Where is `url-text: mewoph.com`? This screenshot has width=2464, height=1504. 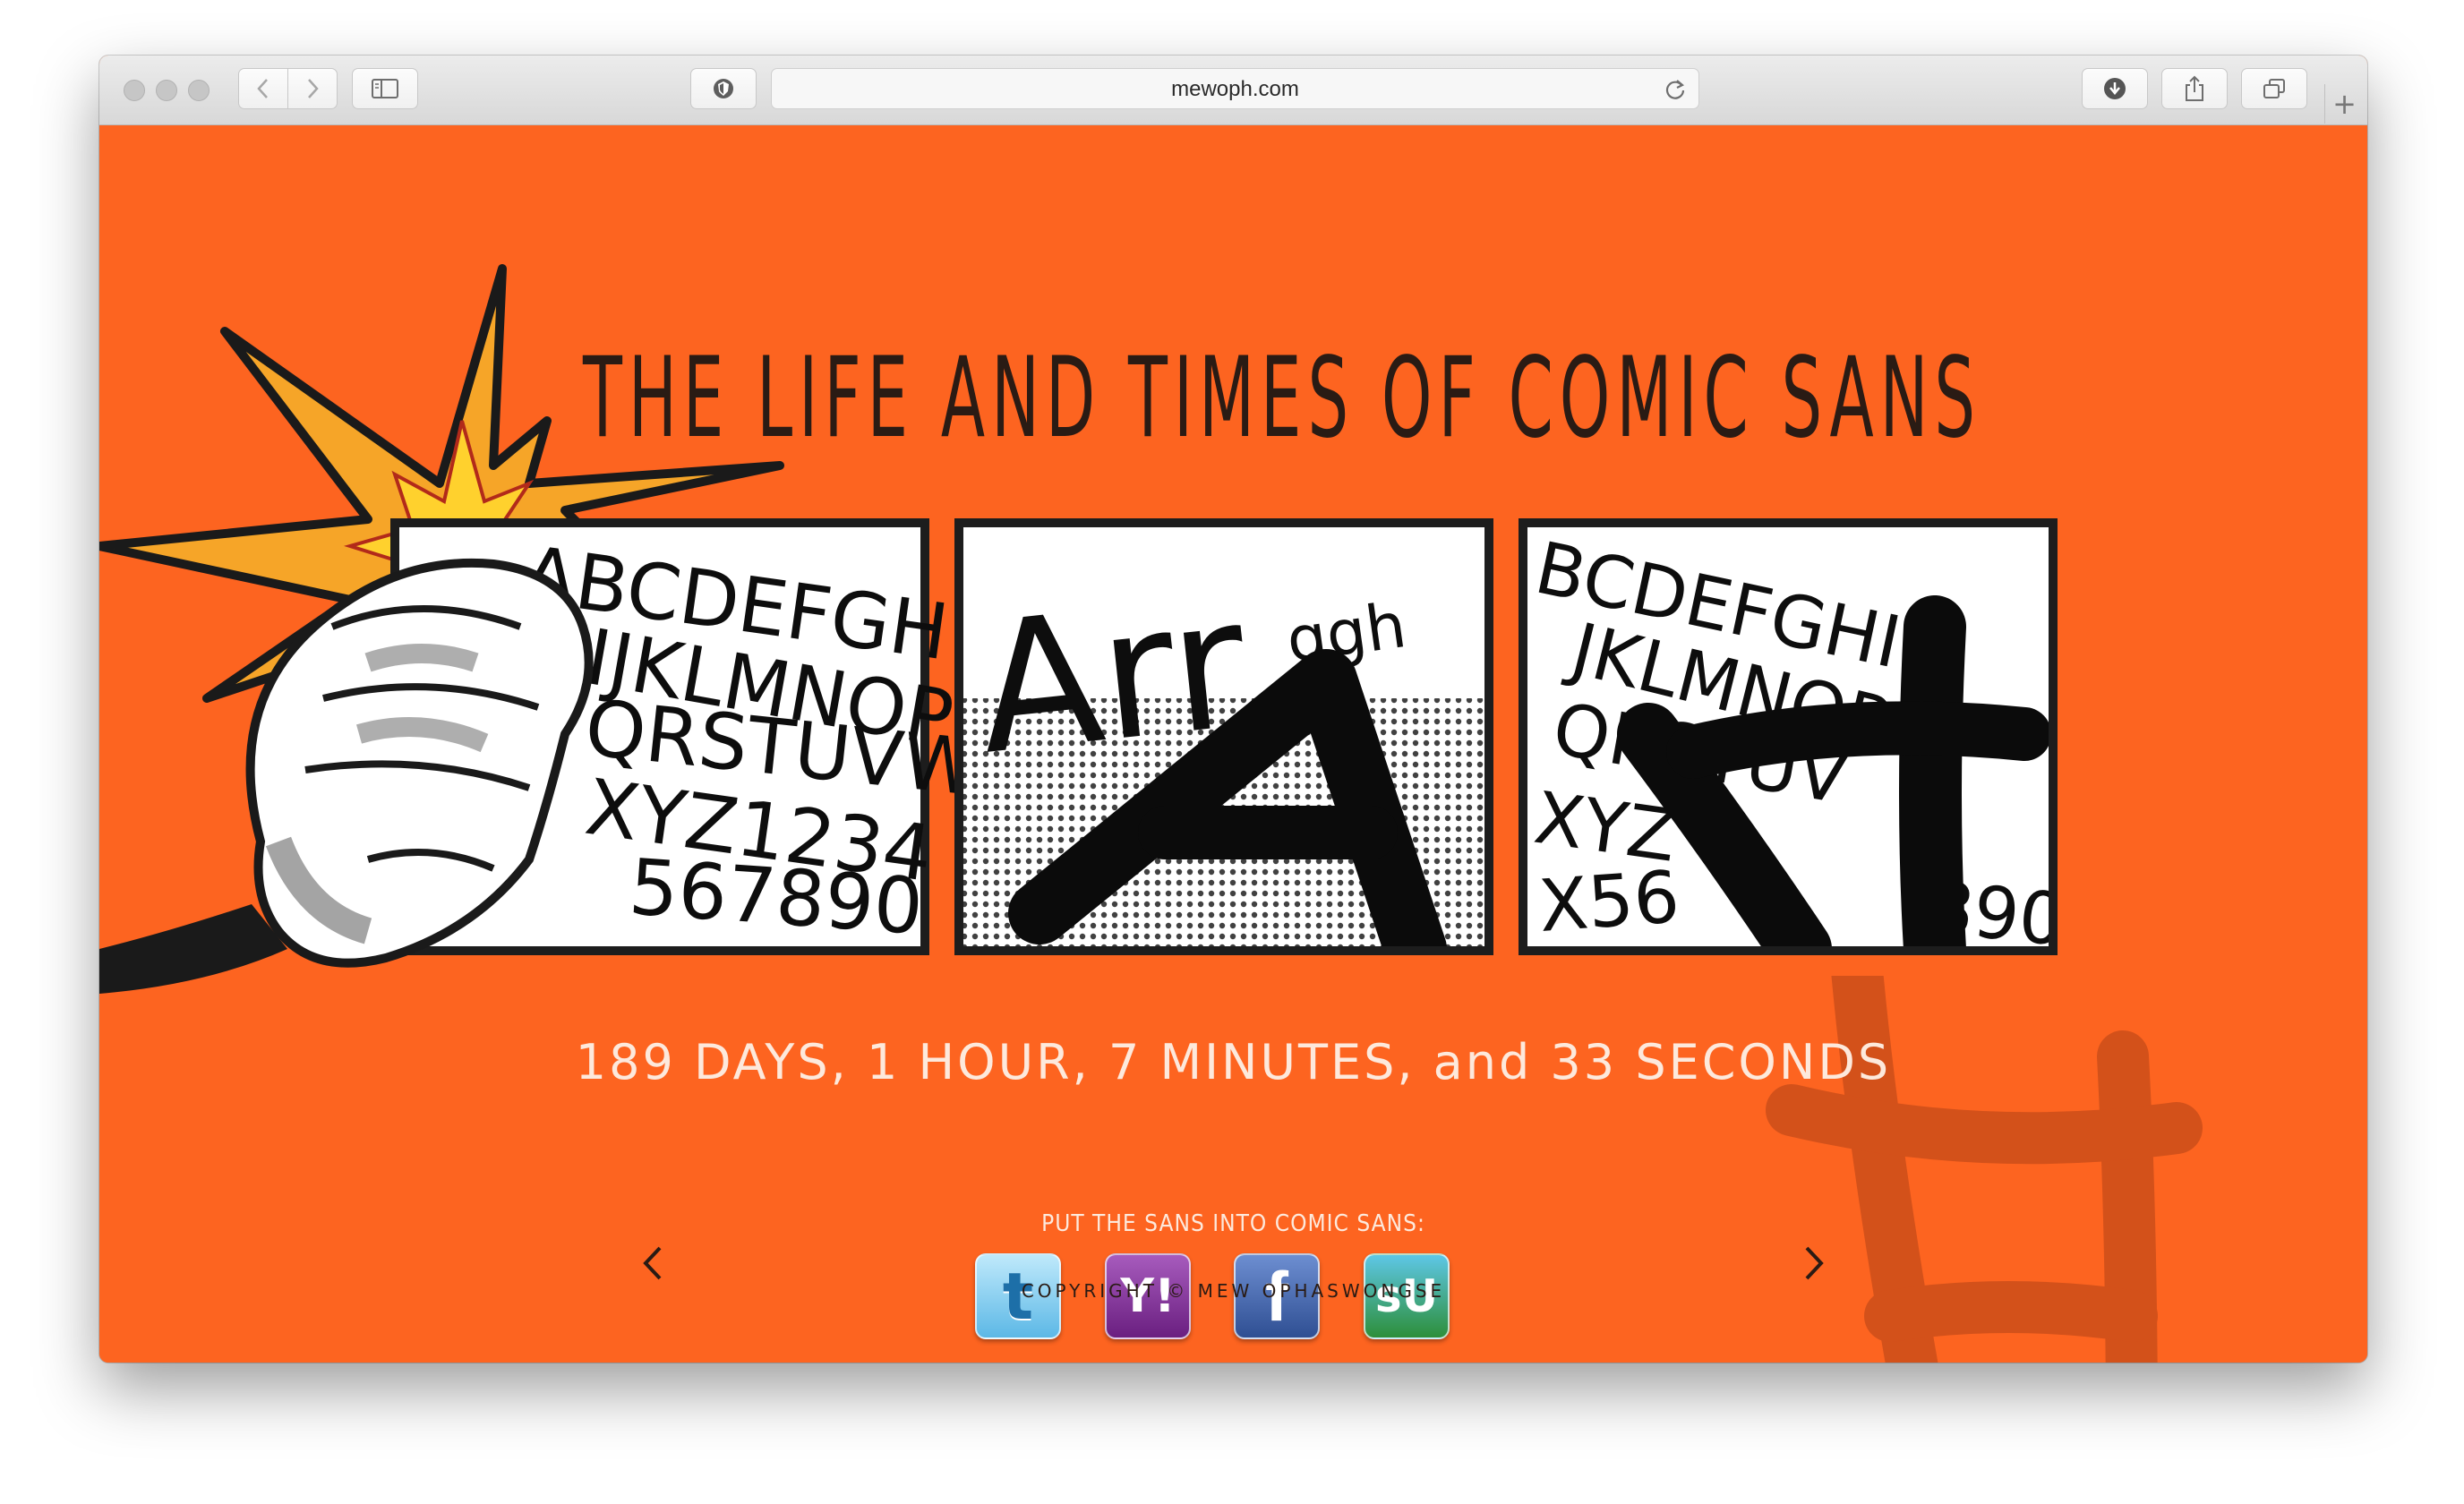 url-text: mewoph.com is located at coordinates (1235, 89).